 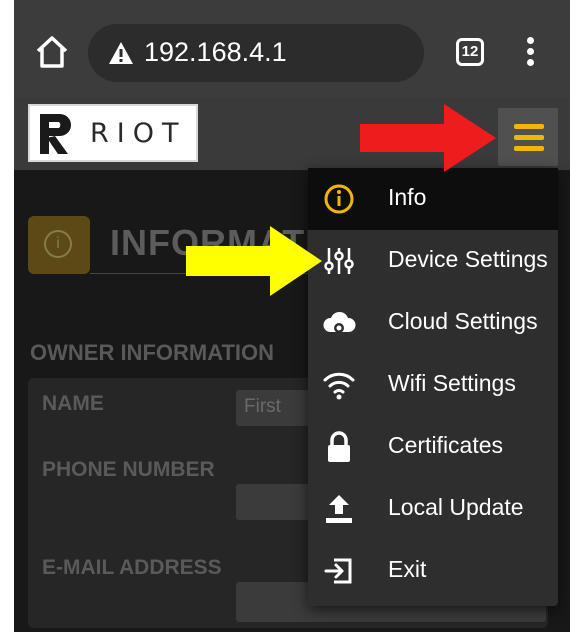 I want to click on menu-item-wifi-settings: Wifi Settings, so click(x=433, y=385).